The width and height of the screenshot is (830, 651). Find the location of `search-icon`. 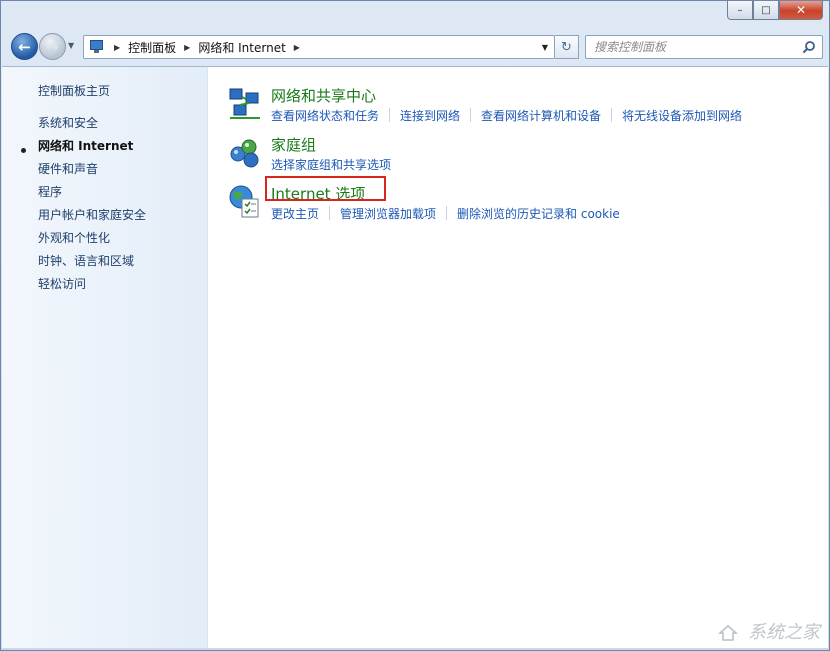

search-icon is located at coordinates (809, 47).